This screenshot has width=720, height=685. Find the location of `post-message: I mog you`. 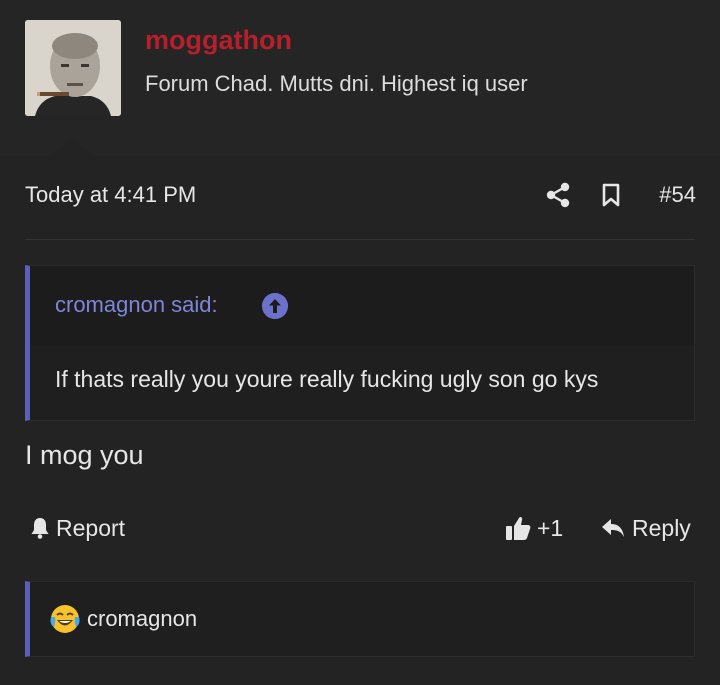

post-message: I mog you is located at coordinates (84, 455).